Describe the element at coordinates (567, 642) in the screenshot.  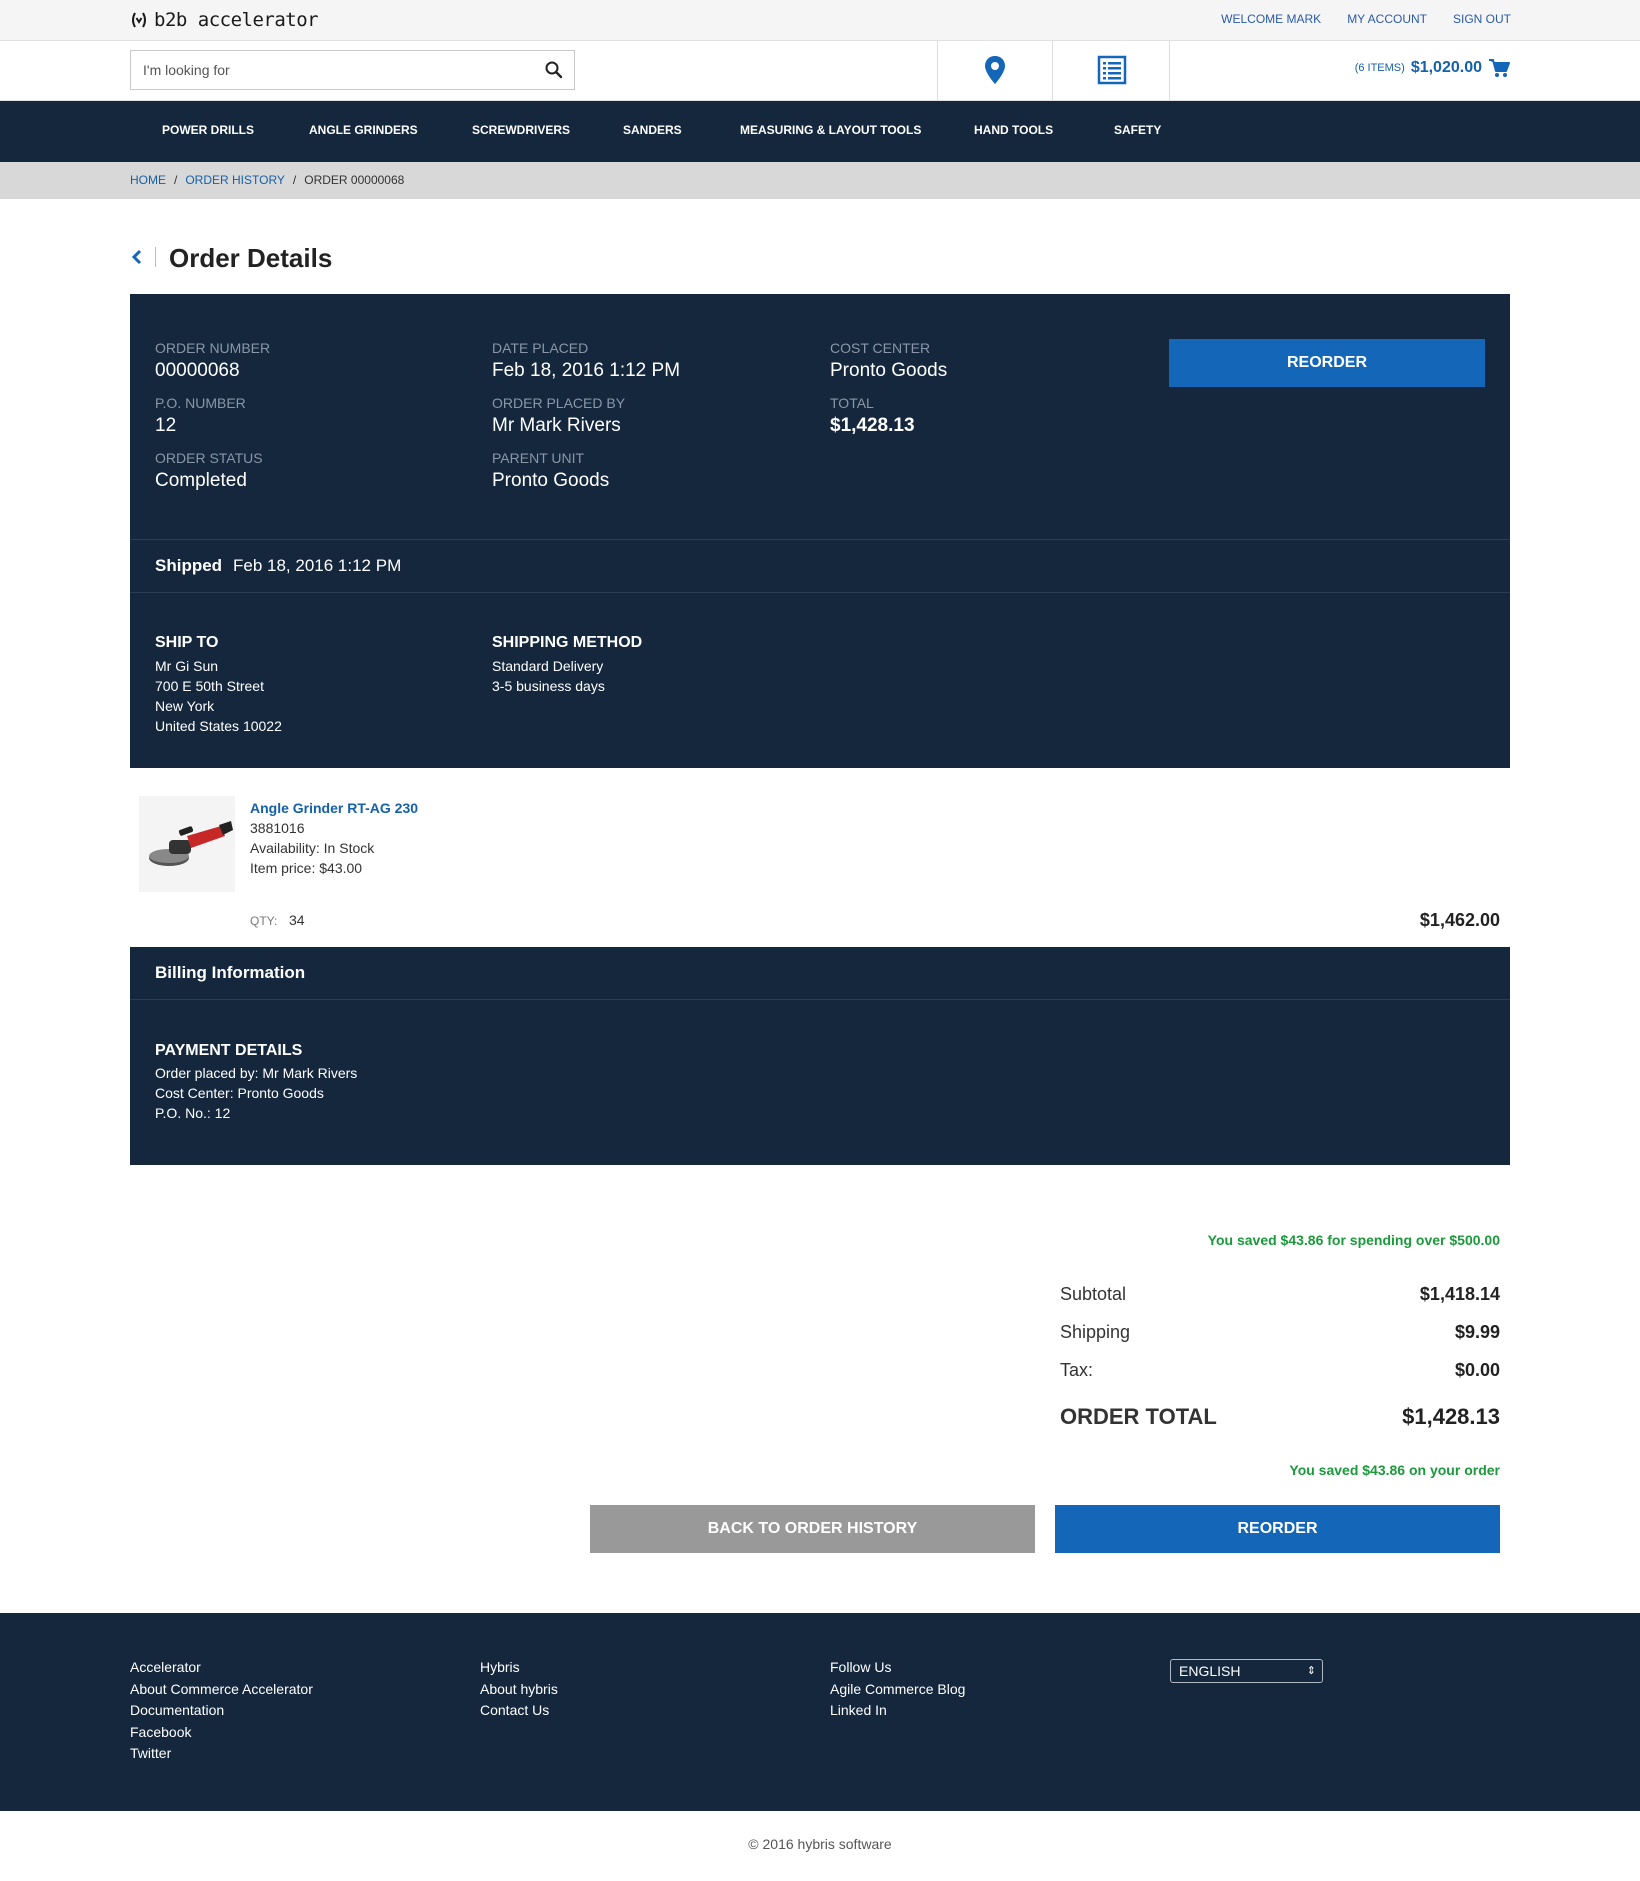
I see `shipping-method-title: SHIPPING METHOD` at that location.